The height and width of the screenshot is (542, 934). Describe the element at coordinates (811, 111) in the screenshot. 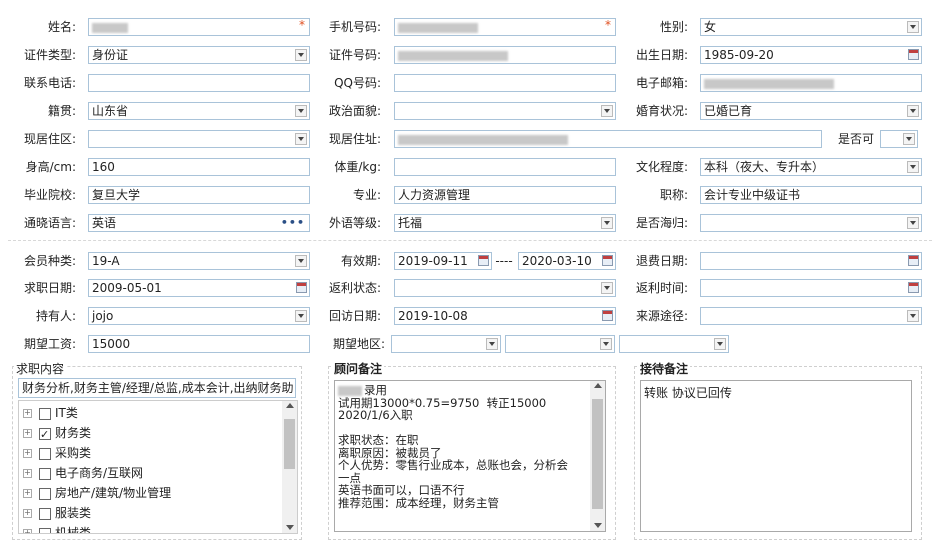

I see `marital-select: 已婚已育` at that location.